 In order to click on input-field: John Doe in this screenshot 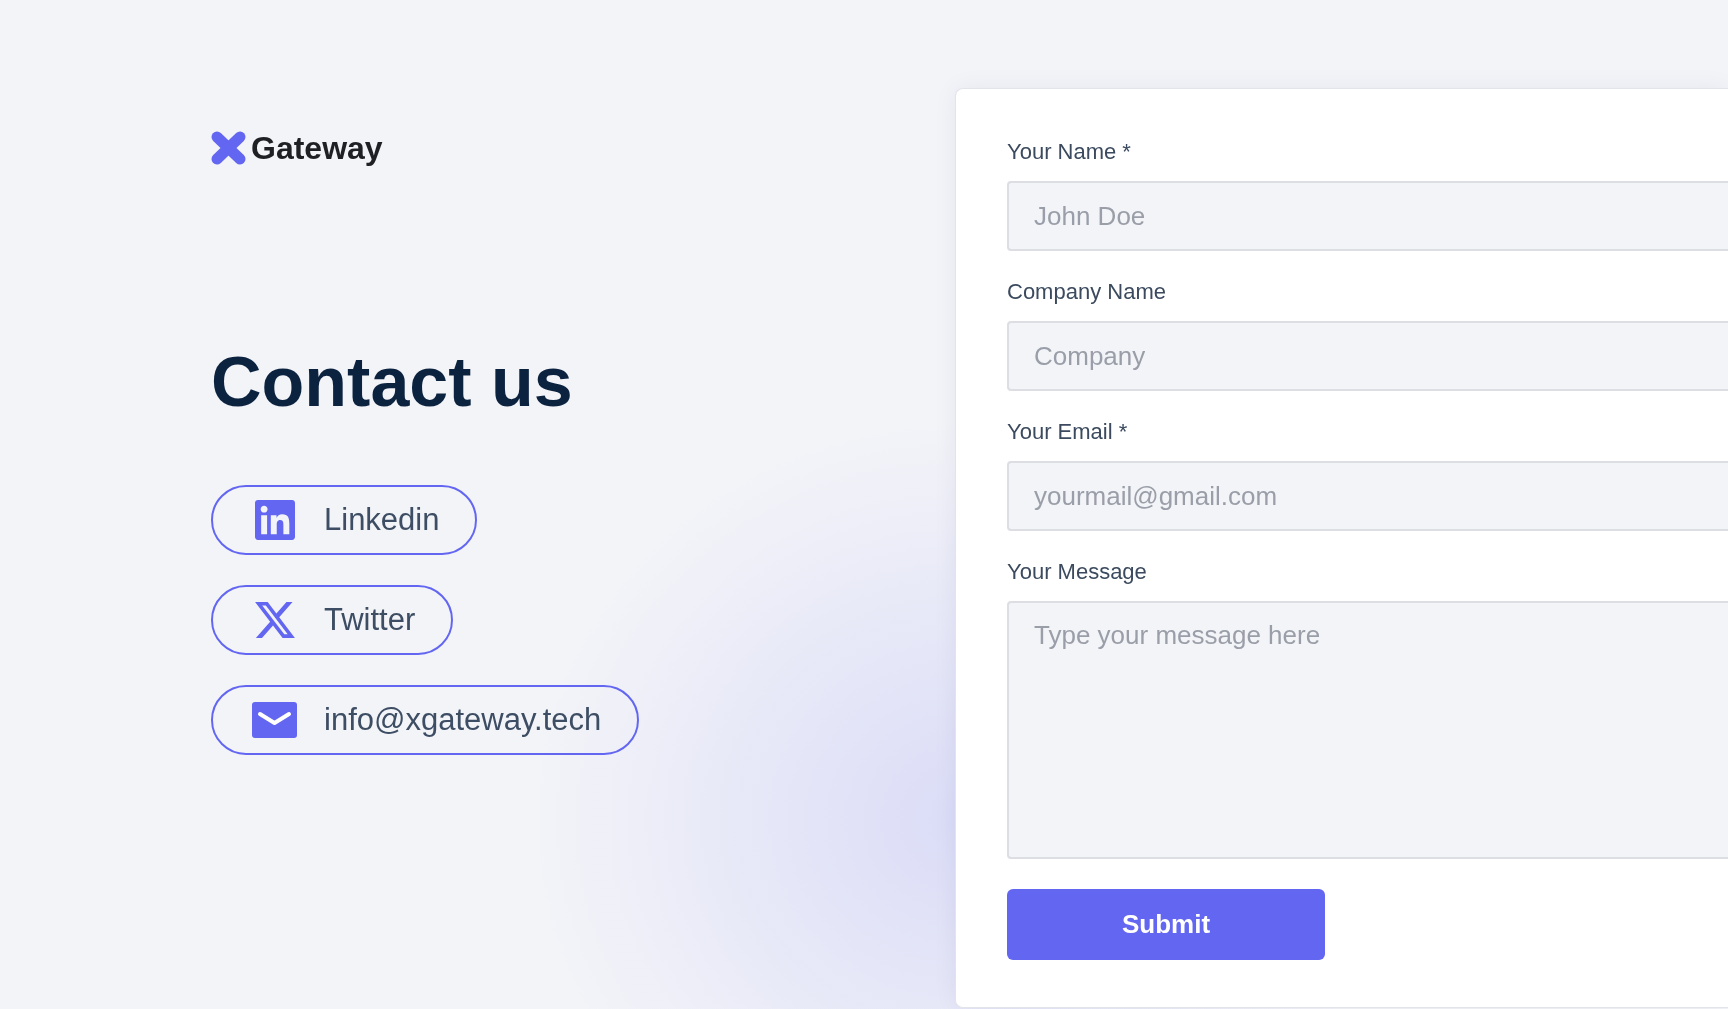, I will do `click(1367, 216)`.